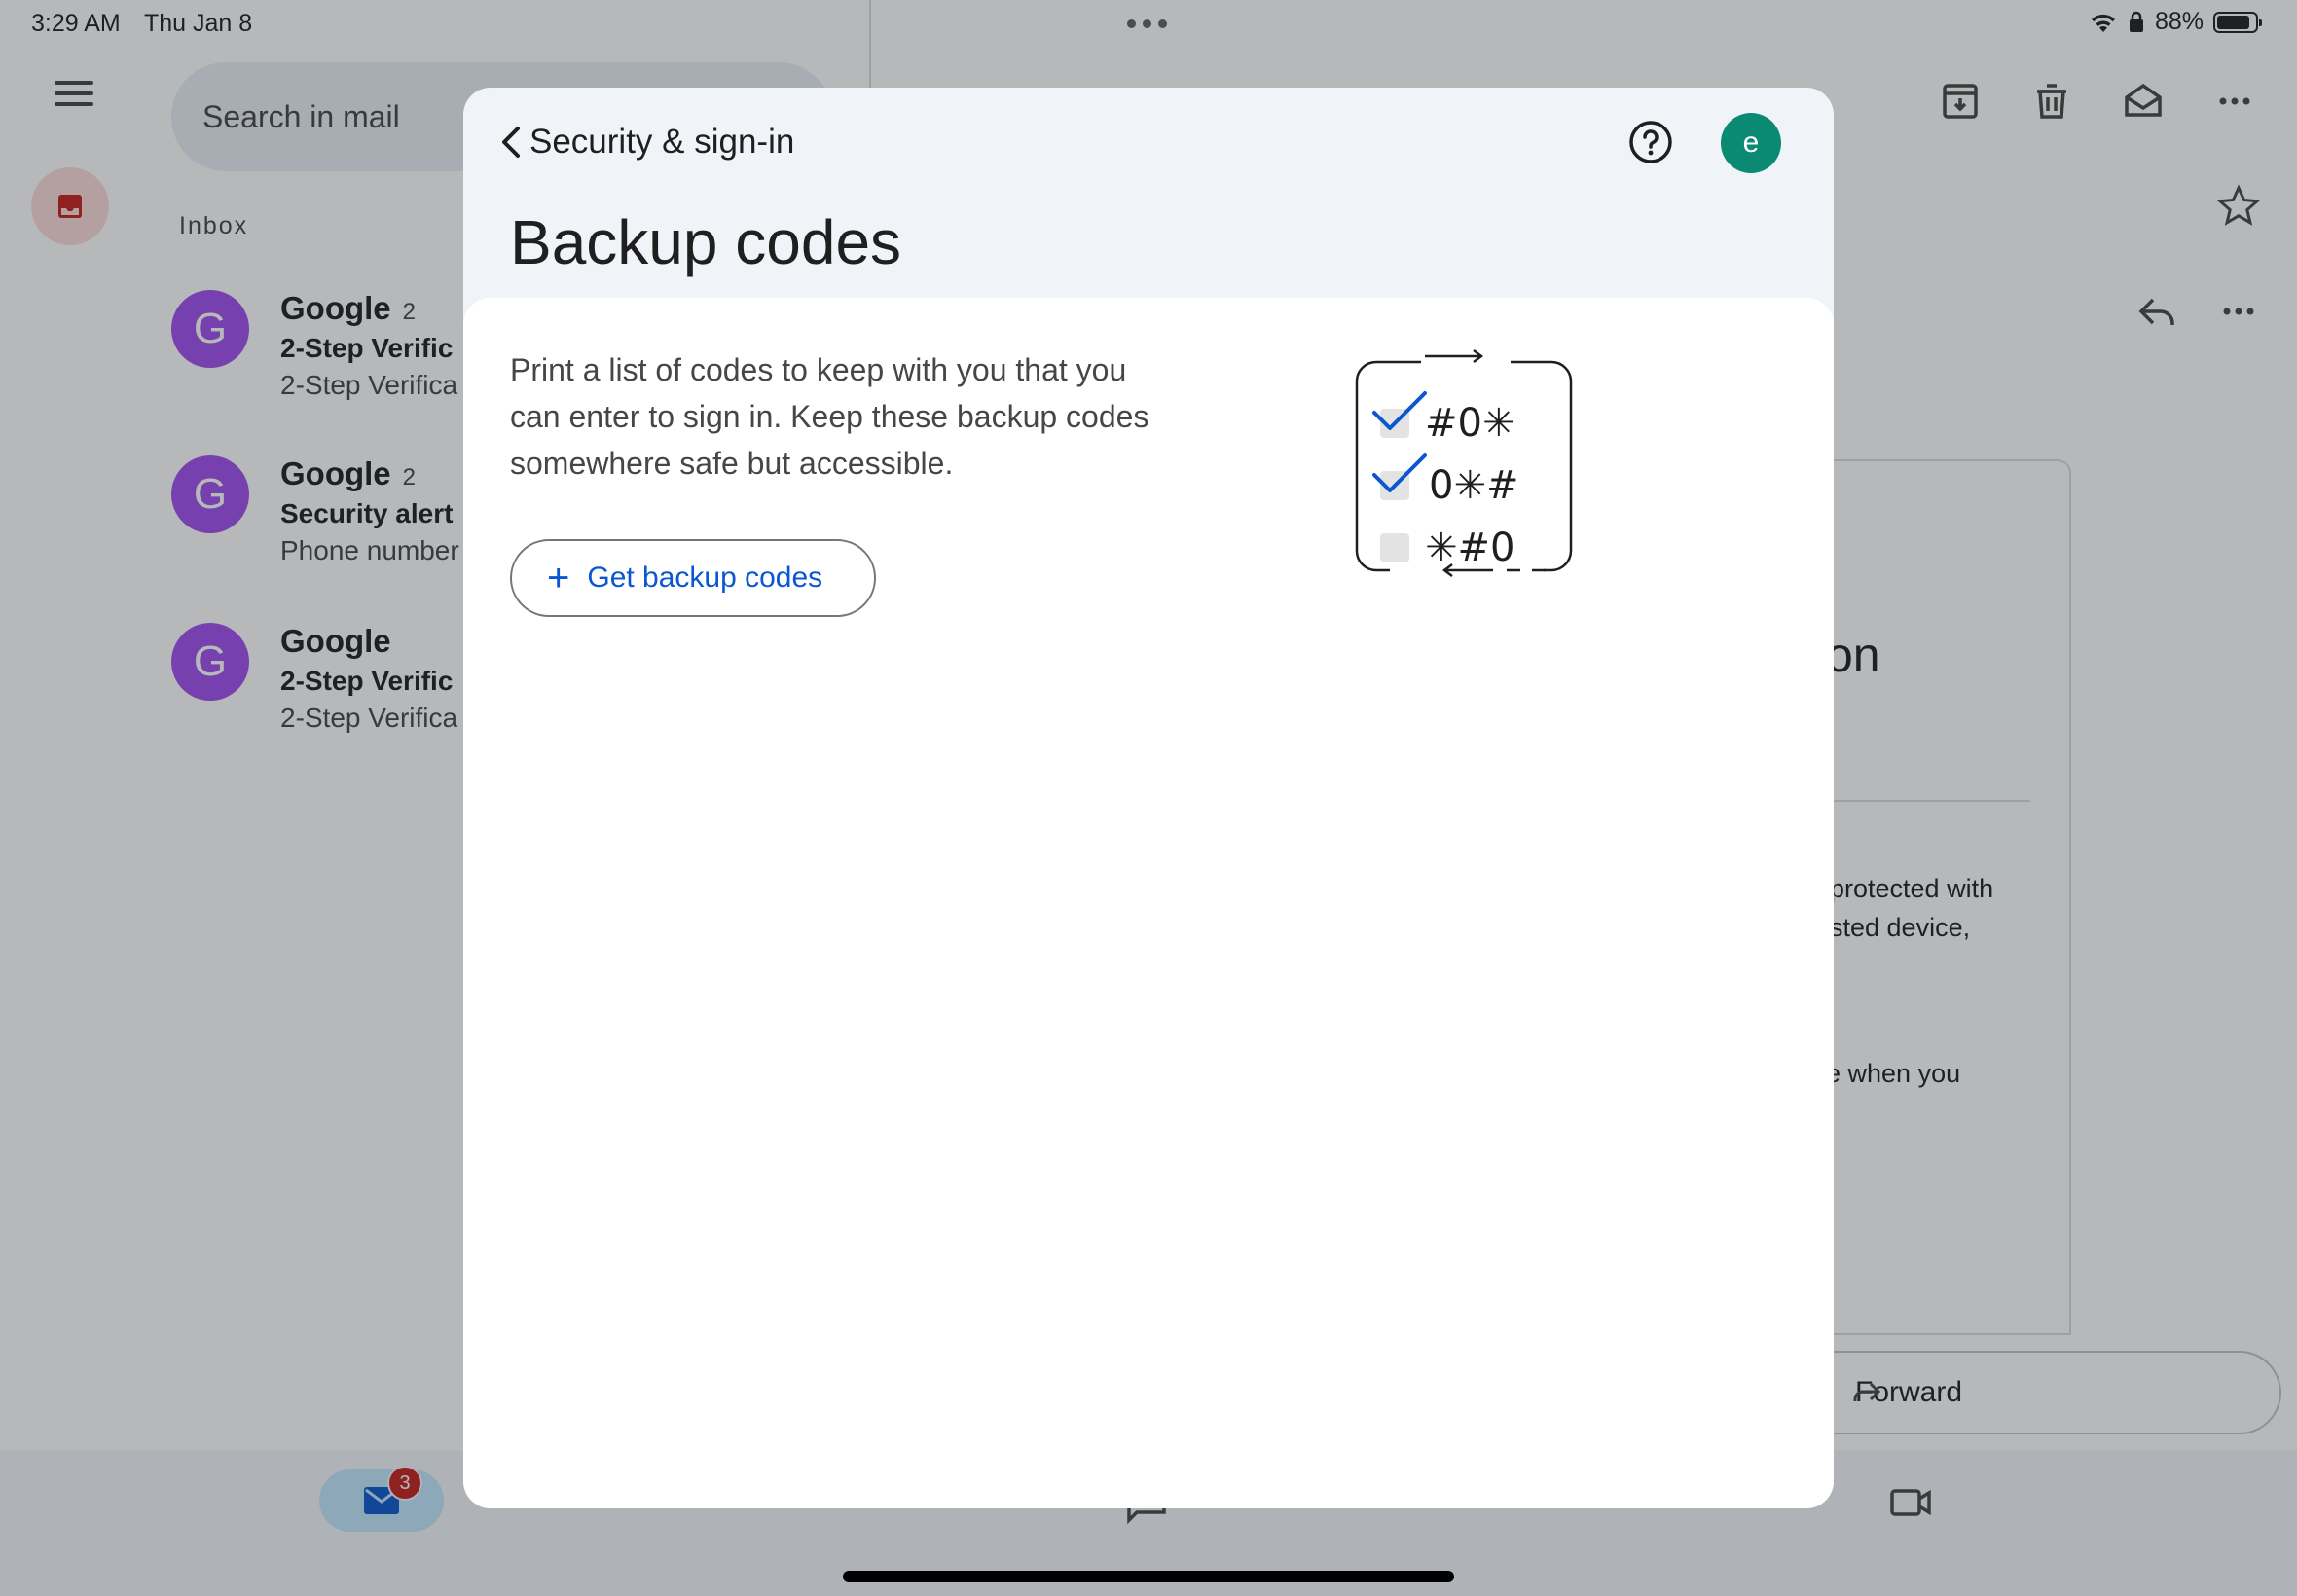 This screenshot has height=1596, width=2297. Describe the element at coordinates (1473, 485) in the screenshot. I see `code-row: 0✳#` at that location.